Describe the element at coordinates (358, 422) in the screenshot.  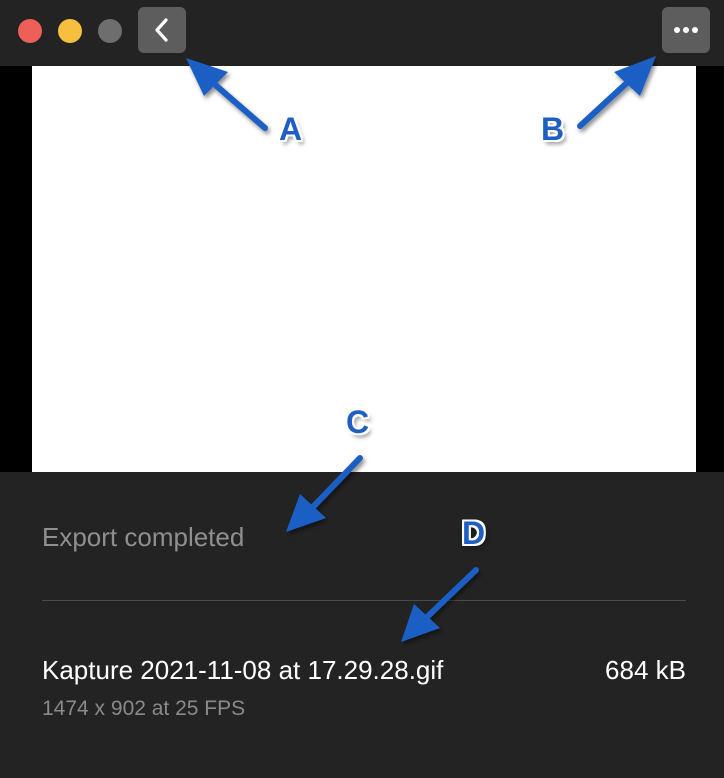
I see `annotation-label-c: C` at that location.